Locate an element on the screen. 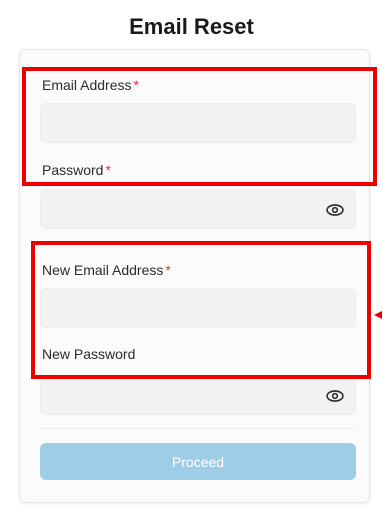  new-password-input is located at coordinates (198, 395).